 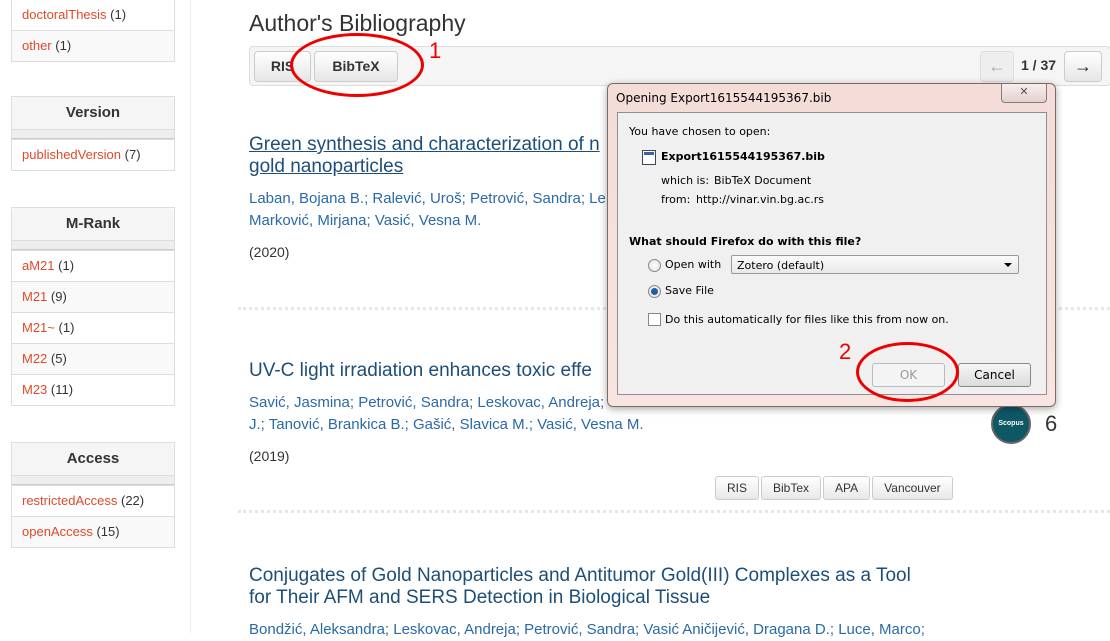 What do you see at coordinates (108, 531) in the screenshot?
I see `facet-count: (15)` at bounding box center [108, 531].